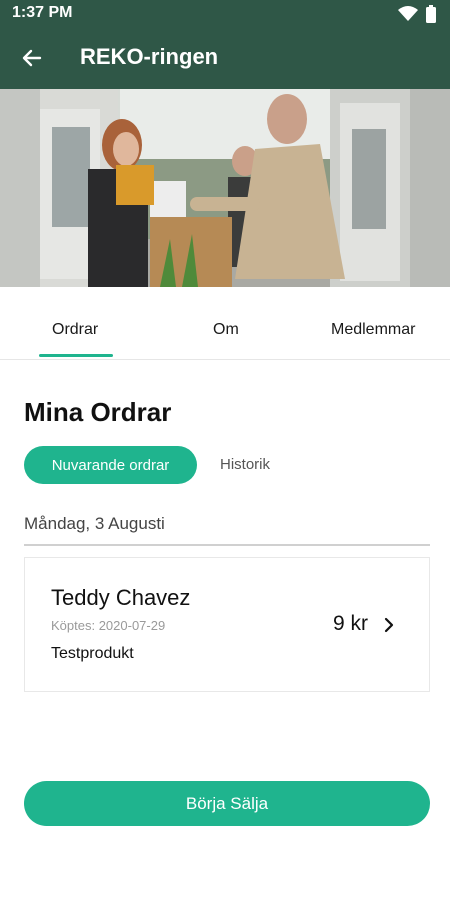 The image size is (450, 900). Describe the element at coordinates (108, 625) in the screenshot. I see `order-purchase-date: Köptes: 2020-07-29` at that location.